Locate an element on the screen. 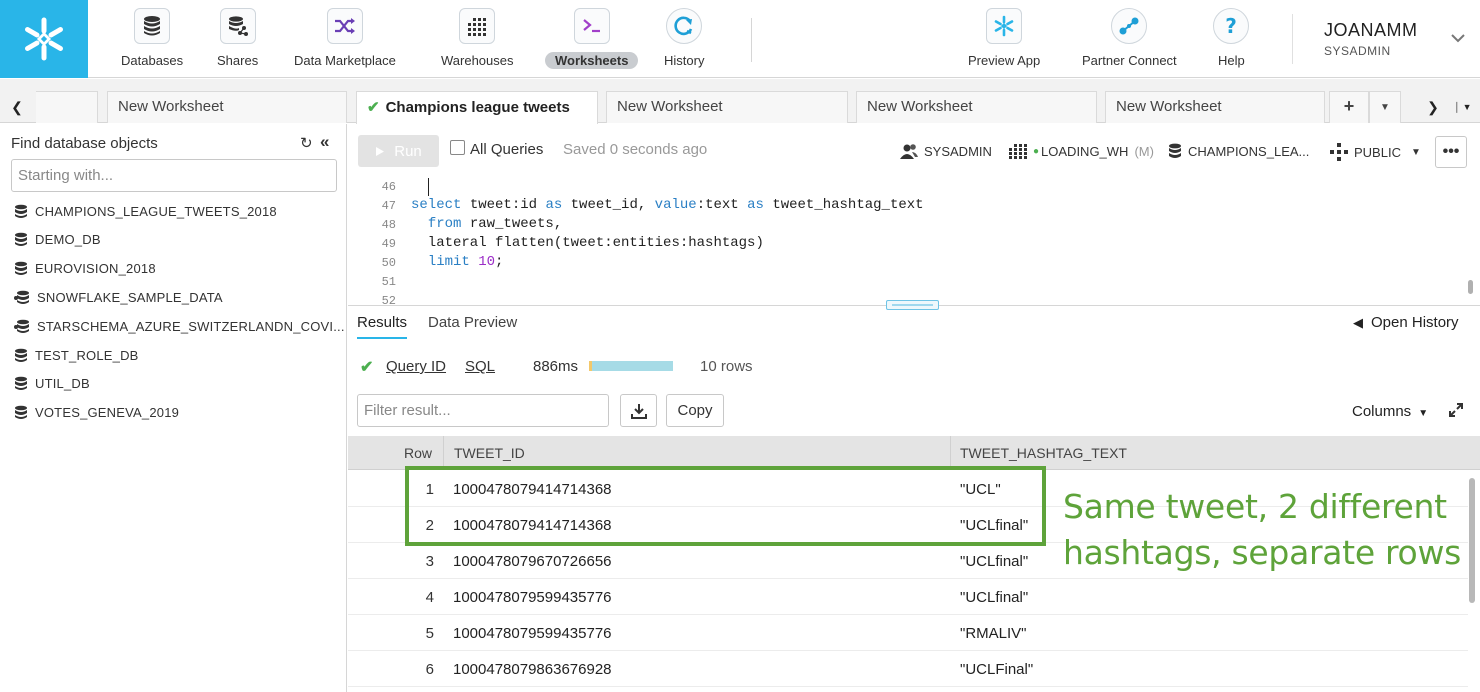 The width and height of the screenshot is (1480, 692). hashtag-cell: "UCL" is located at coordinates (980, 489).